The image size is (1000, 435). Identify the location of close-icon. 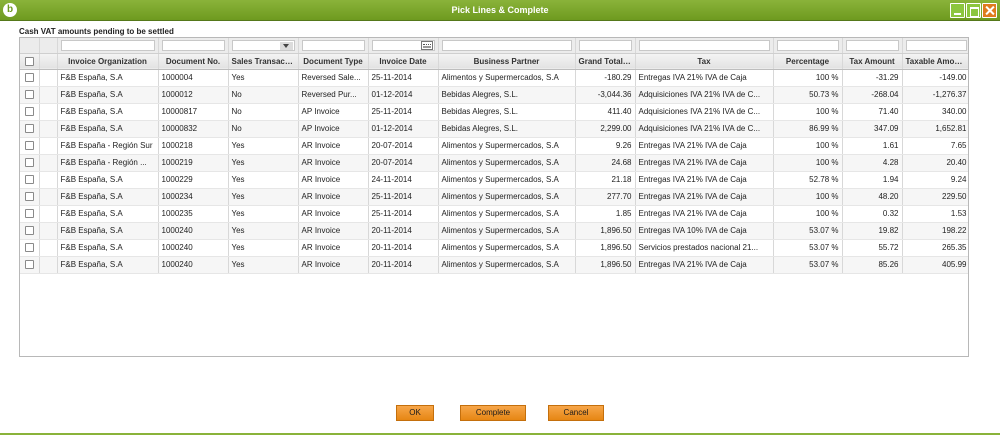
(989, 10).